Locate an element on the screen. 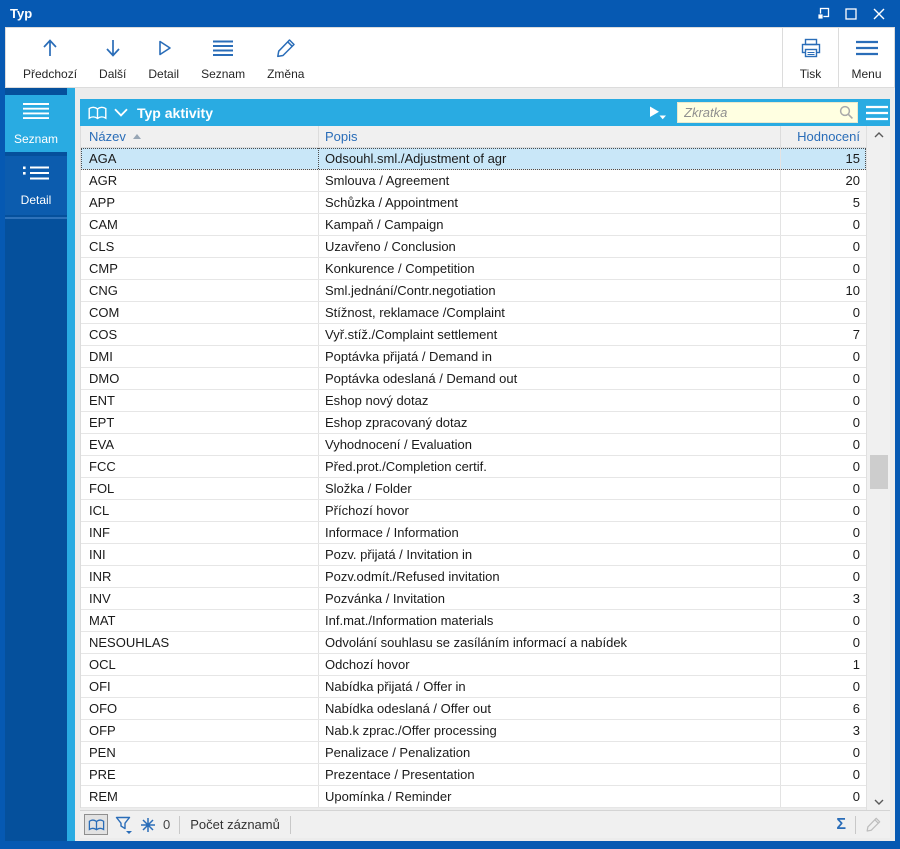 The height and width of the screenshot is (849, 900). table-row: ICL Příchozí hovor 0 is located at coordinates (473, 511).